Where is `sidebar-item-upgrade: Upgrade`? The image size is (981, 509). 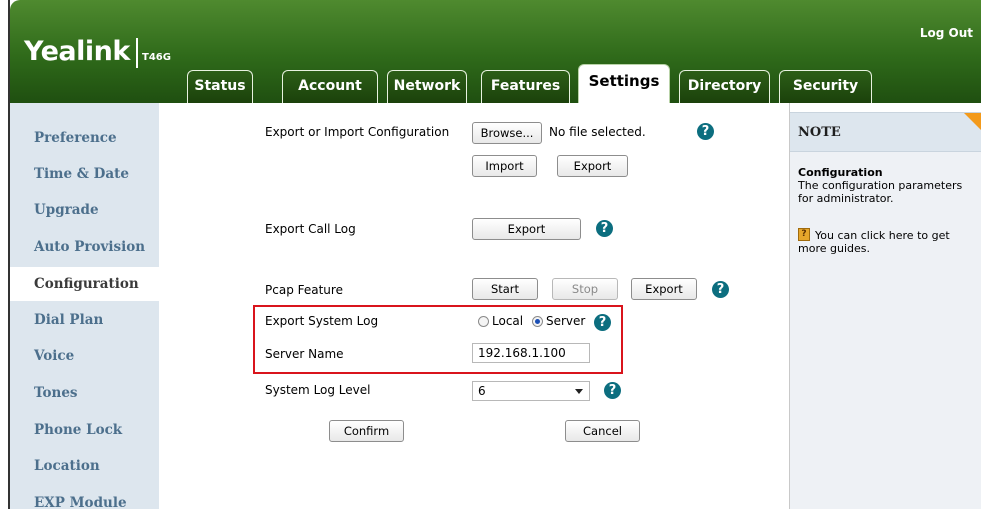 sidebar-item-upgrade: Upgrade is located at coordinates (84, 210).